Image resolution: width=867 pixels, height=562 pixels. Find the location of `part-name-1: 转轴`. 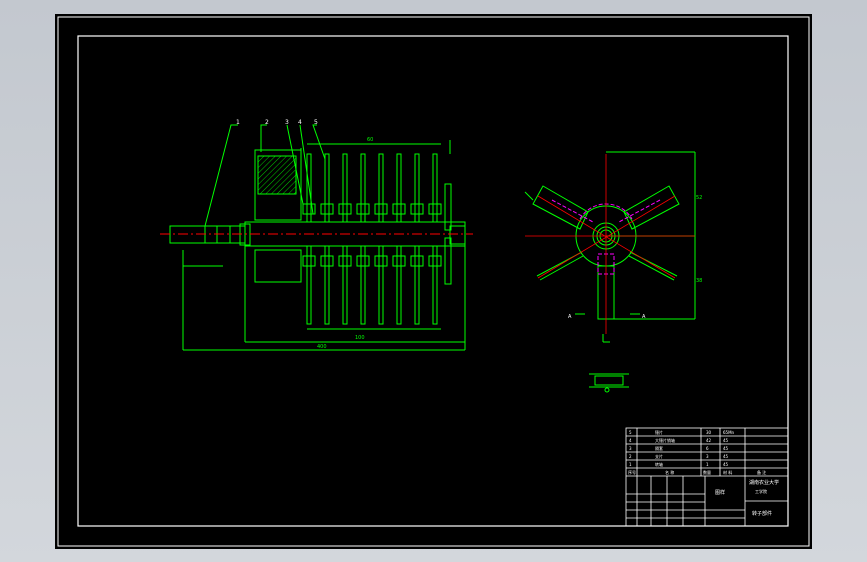

part-name-1: 转轴 is located at coordinates (659, 464).